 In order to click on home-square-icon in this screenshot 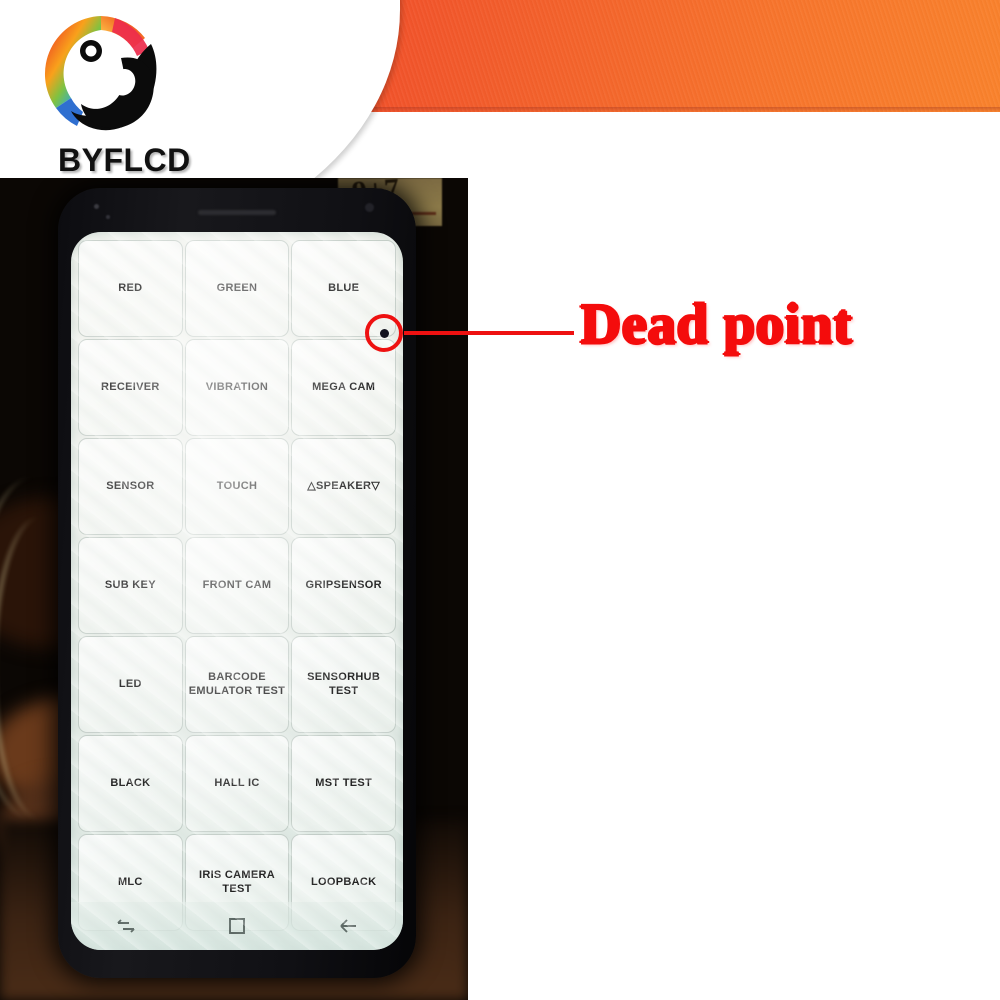, I will do `click(237, 926)`.